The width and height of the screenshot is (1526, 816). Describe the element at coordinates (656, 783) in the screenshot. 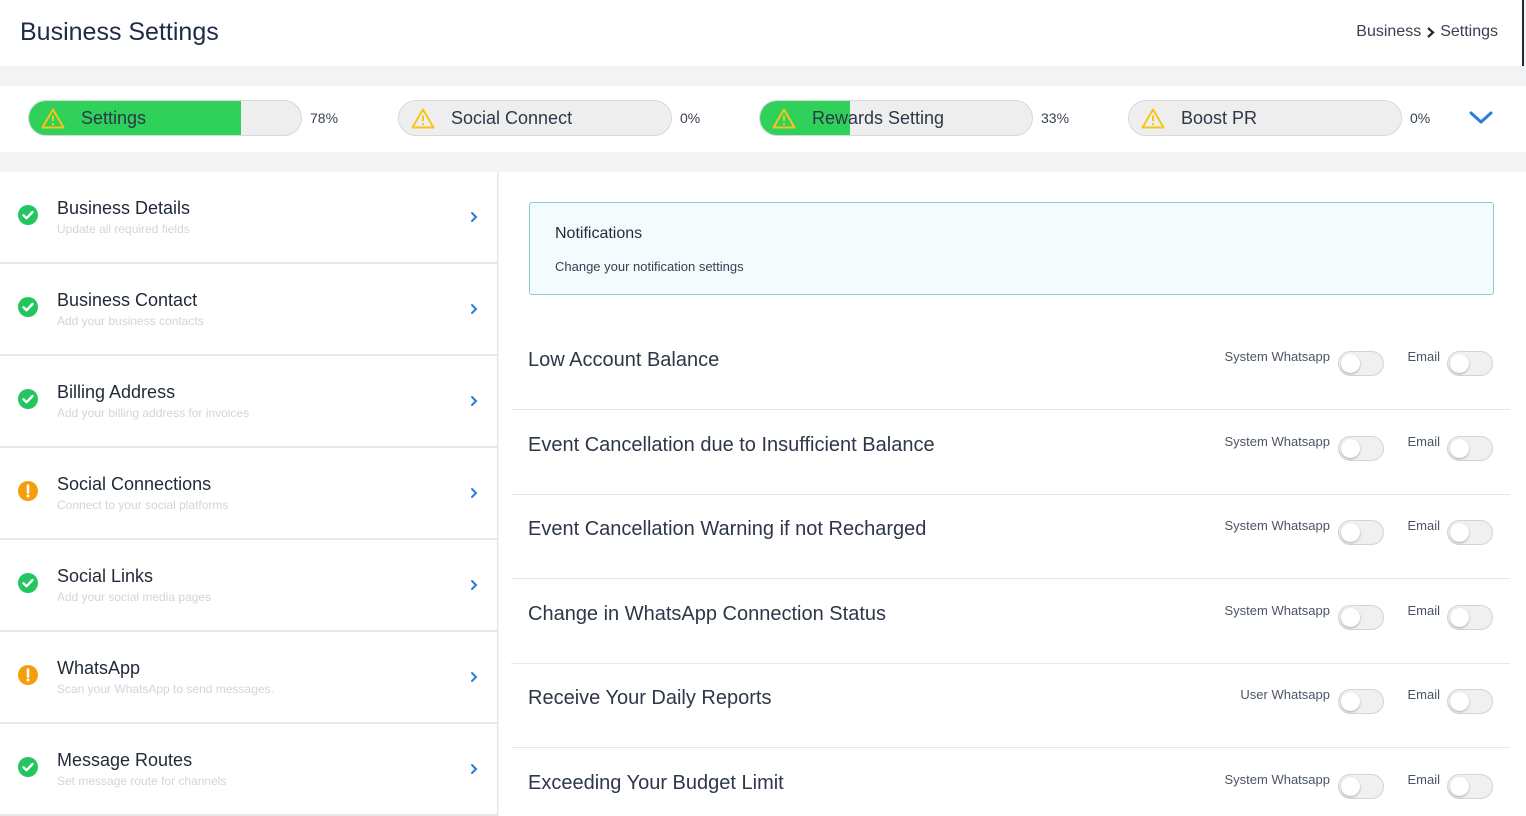

I see `notification-title: Exceeding Your Budget Limit` at that location.